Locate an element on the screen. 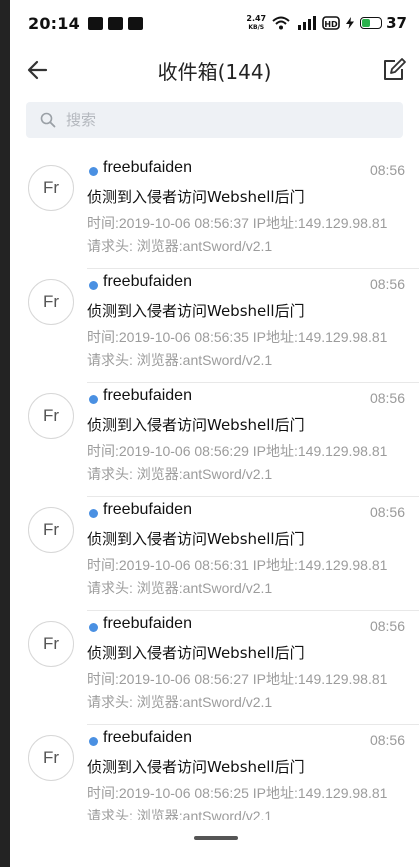  battery-percent: 37 is located at coordinates (396, 23).